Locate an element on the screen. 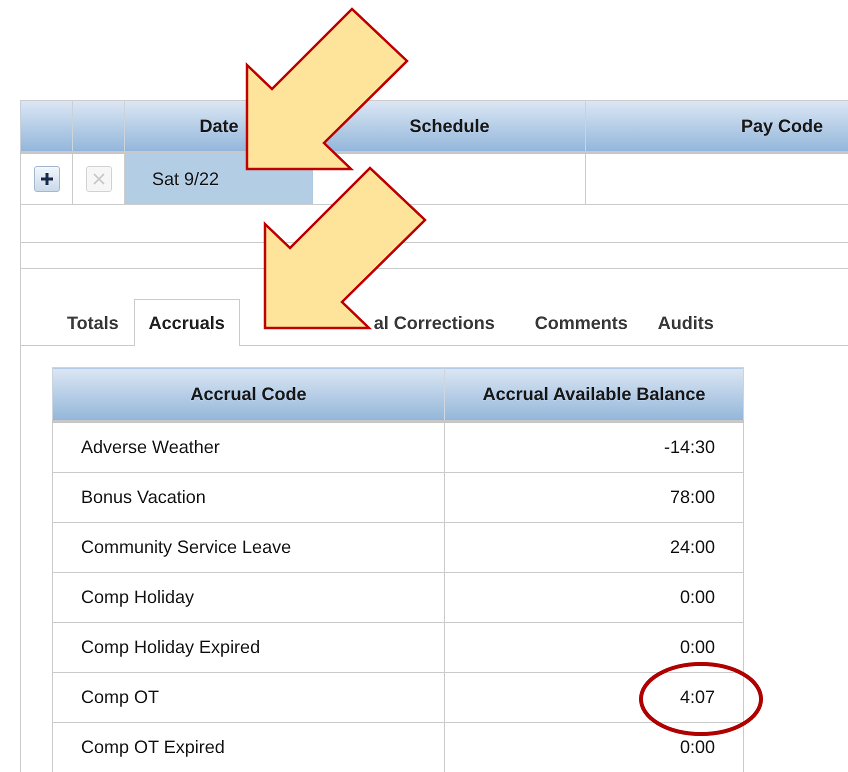  table-cell: Comp Holiday Expired is located at coordinates (248, 647).